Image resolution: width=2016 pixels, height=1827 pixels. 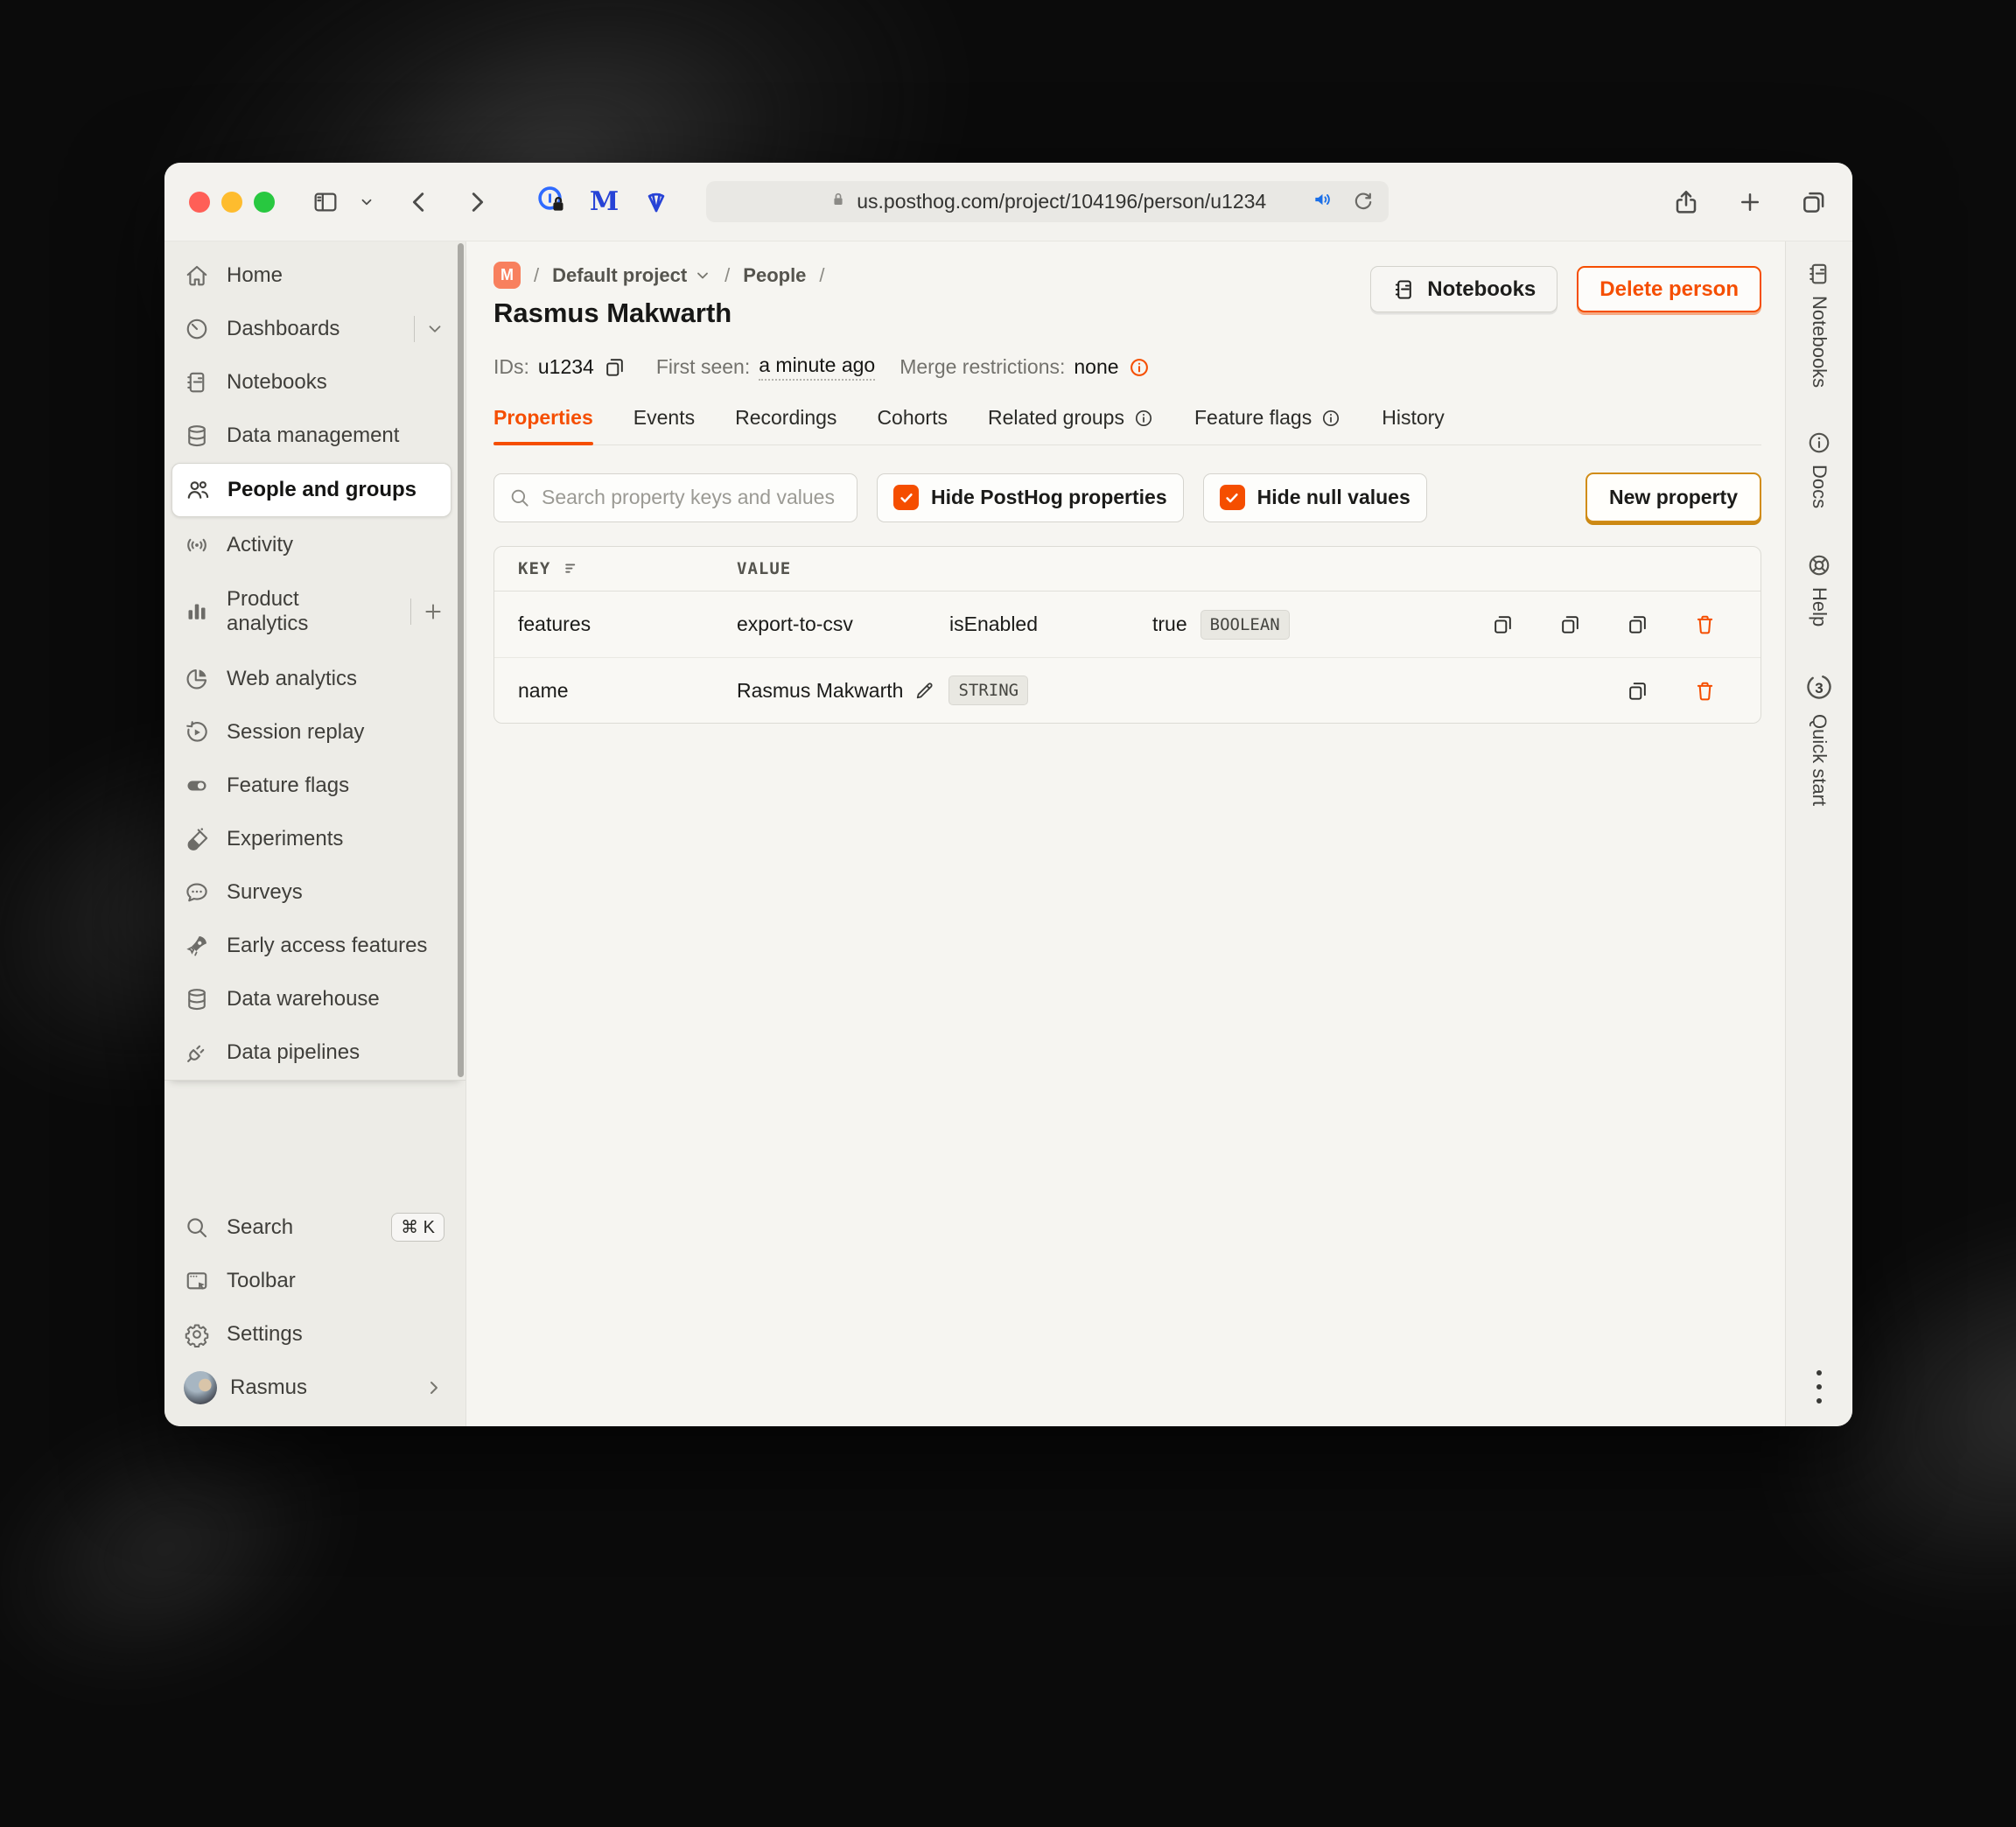 What do you see at coordinates (627, 691) in the screenshot?
I see `property-key: name` at bounding box center [627, 691].